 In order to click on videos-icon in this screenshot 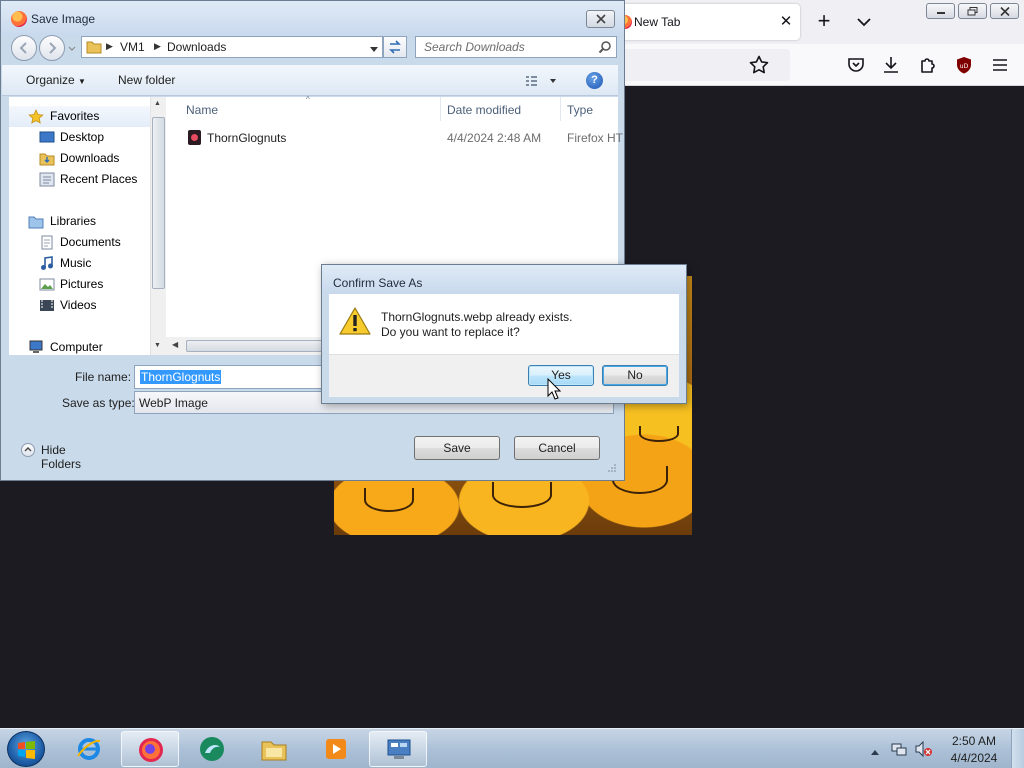, I will do `click(47, 305)`.